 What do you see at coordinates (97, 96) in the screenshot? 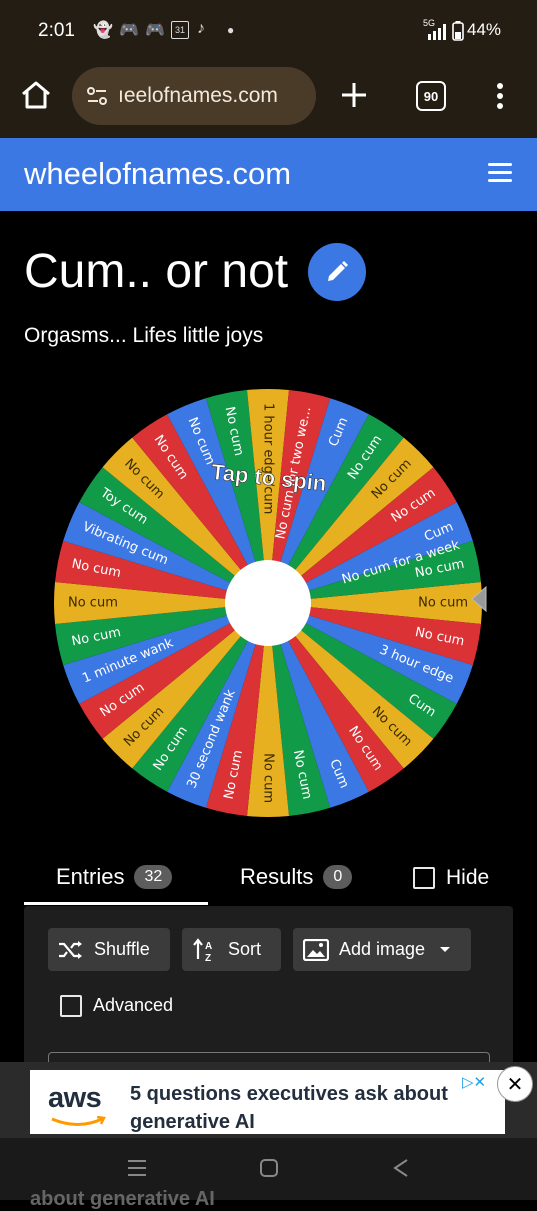
I see `site-settings-icon` at bounding box center [97, 96].